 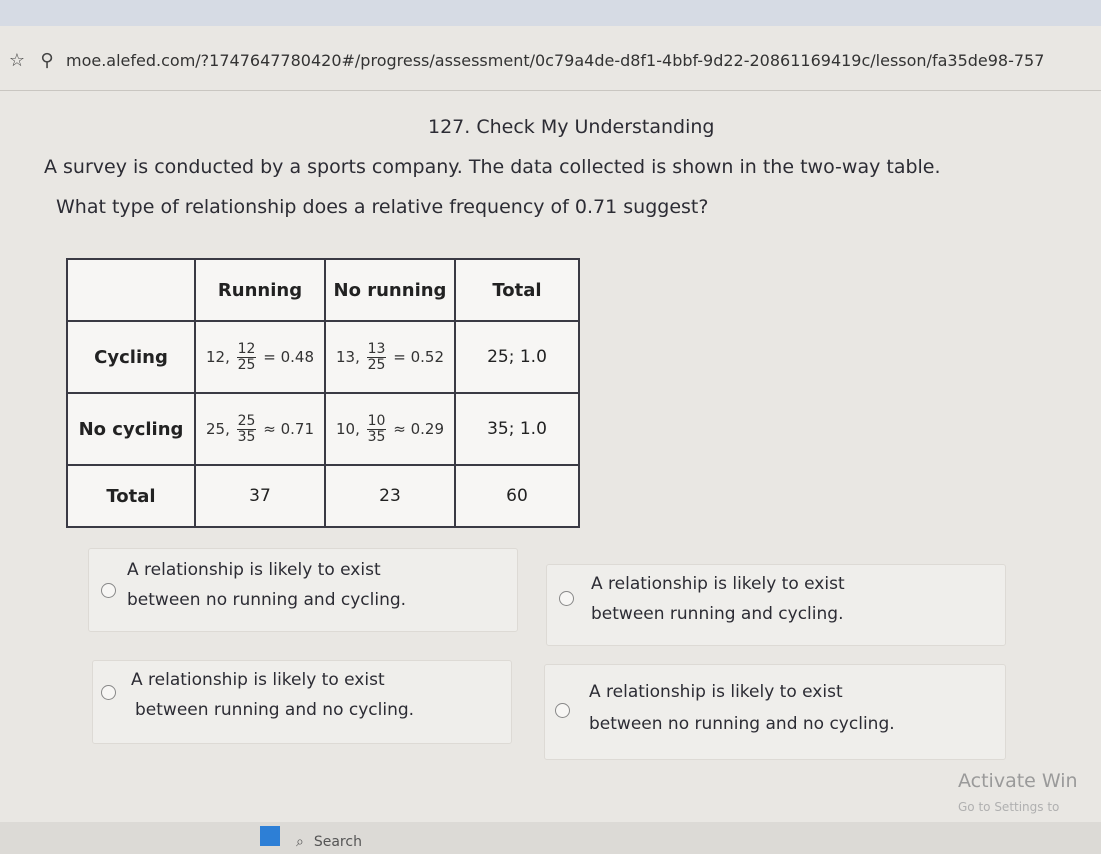 What do you see at coordinates (260, 290) in the screenshot?
I see `table-header-running: Running` at bounding box center [260, 290].